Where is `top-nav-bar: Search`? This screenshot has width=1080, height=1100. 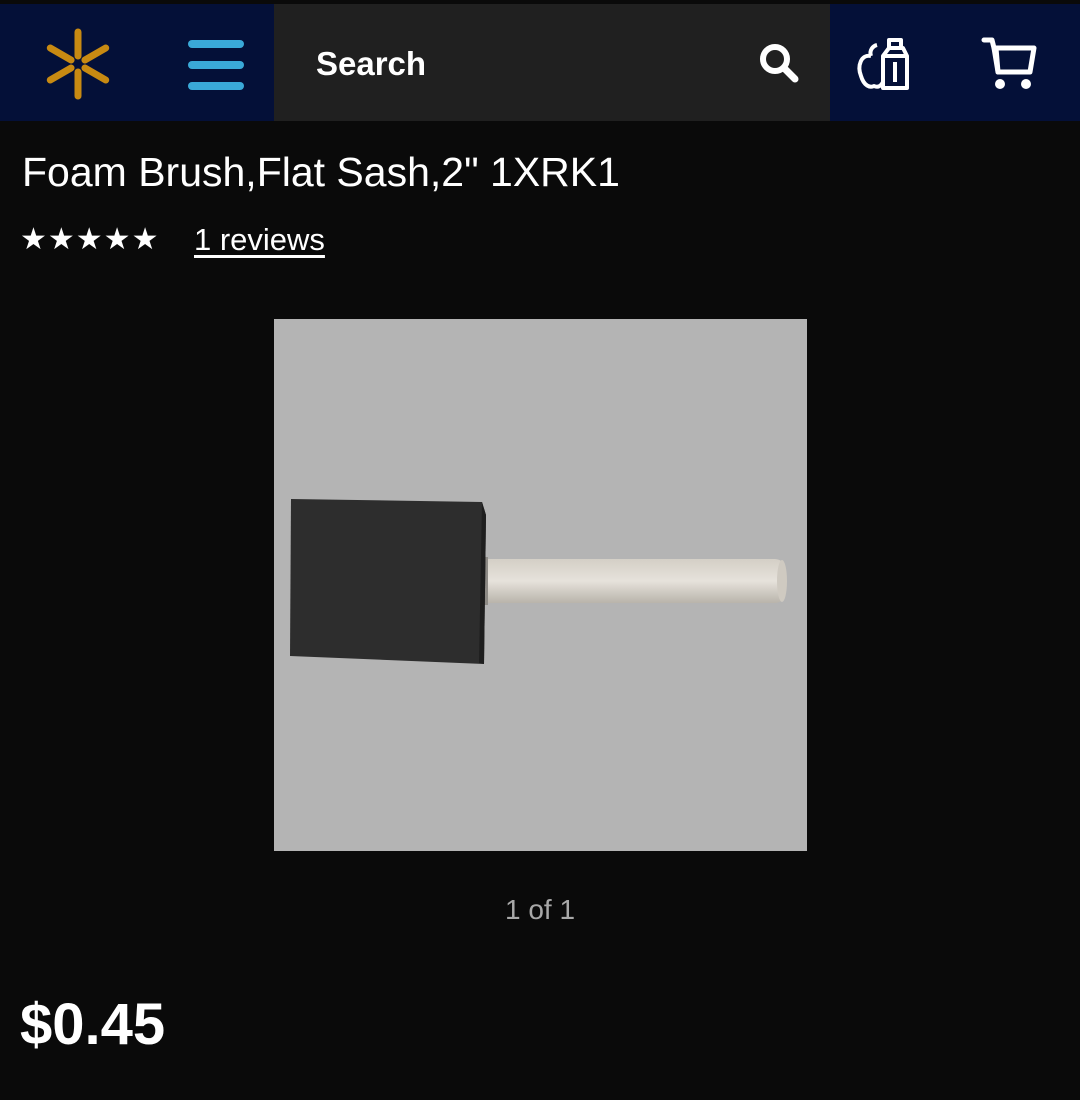 top-nav-bar: Search is located at coordinates (540, 62).